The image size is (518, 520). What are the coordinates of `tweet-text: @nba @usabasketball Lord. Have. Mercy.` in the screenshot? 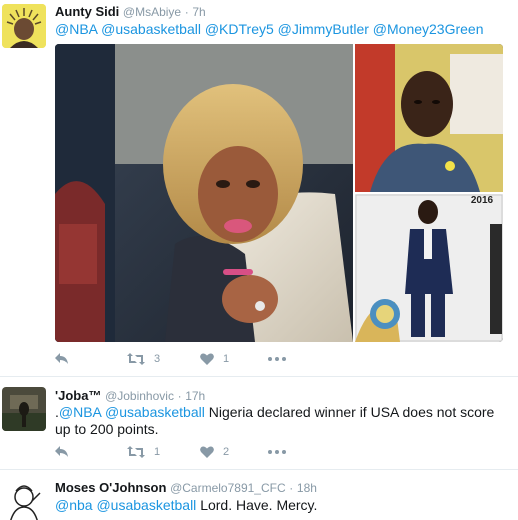 It's located at (280, 505).